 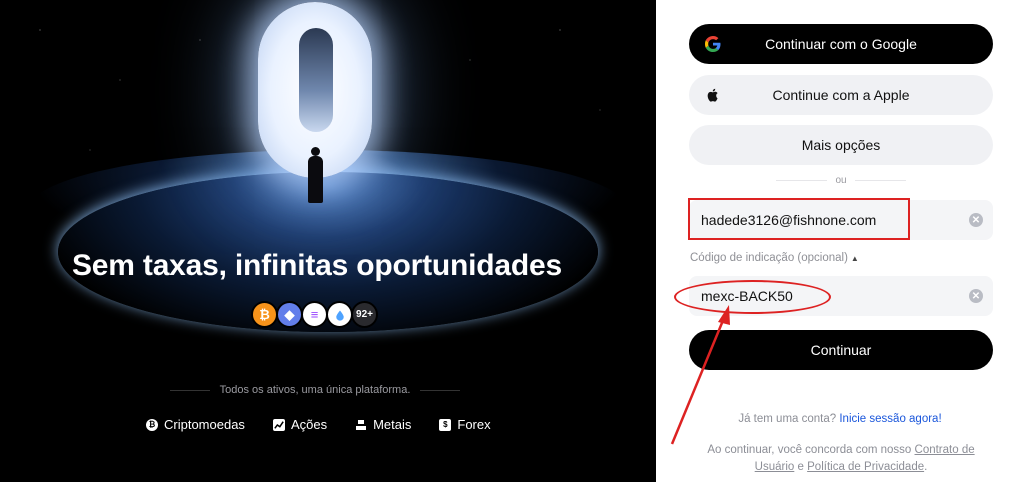 What do you see at coordinates (474, 424) in the screenshot?
I see `asset-label: Forex` at bounding box center [474, 424].